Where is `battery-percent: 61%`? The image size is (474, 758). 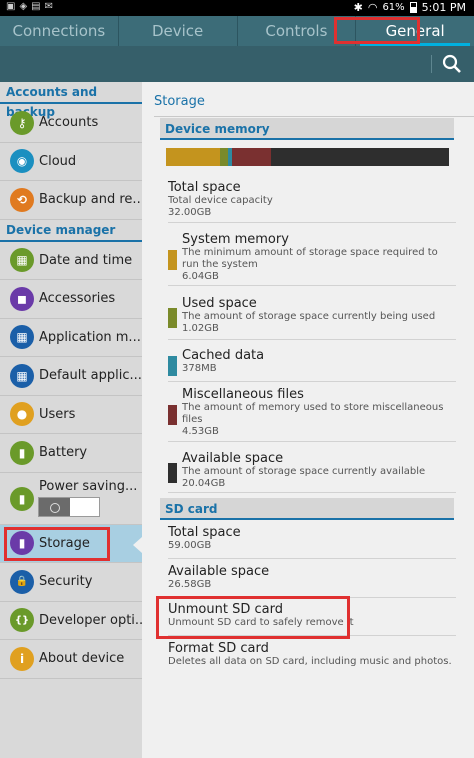 battery-percent: 61% is located at coordinates (393, 7).